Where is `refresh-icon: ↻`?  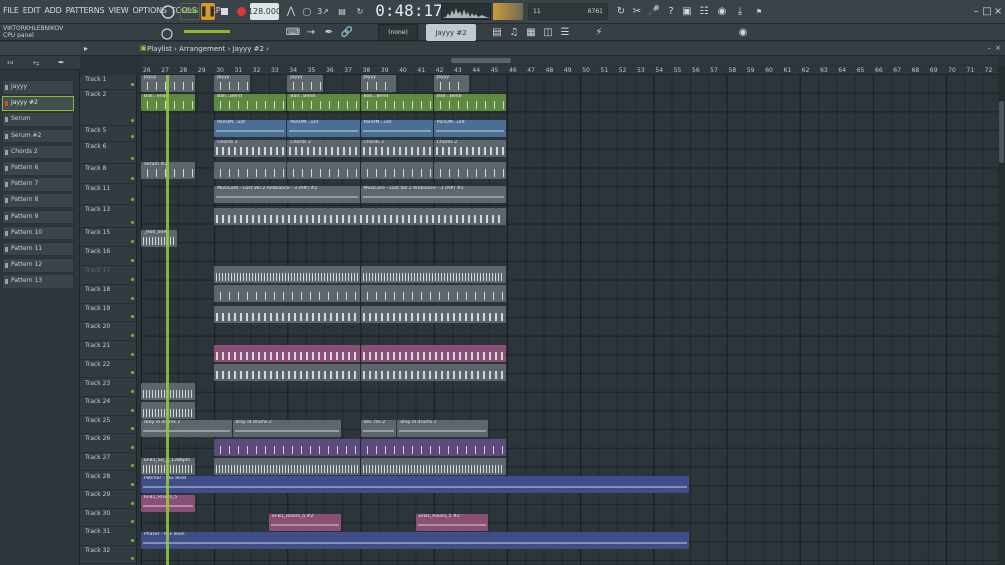
refresh-icon: ↻ is located at coordinates (621, 11).